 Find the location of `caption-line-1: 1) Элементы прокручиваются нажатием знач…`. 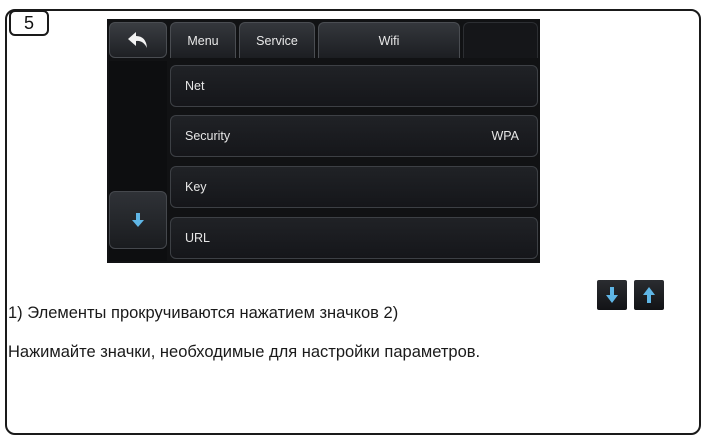

caption-line-1: 1) Элементы прокручиваются нажатием знач… is located at coordinates (203, 313).